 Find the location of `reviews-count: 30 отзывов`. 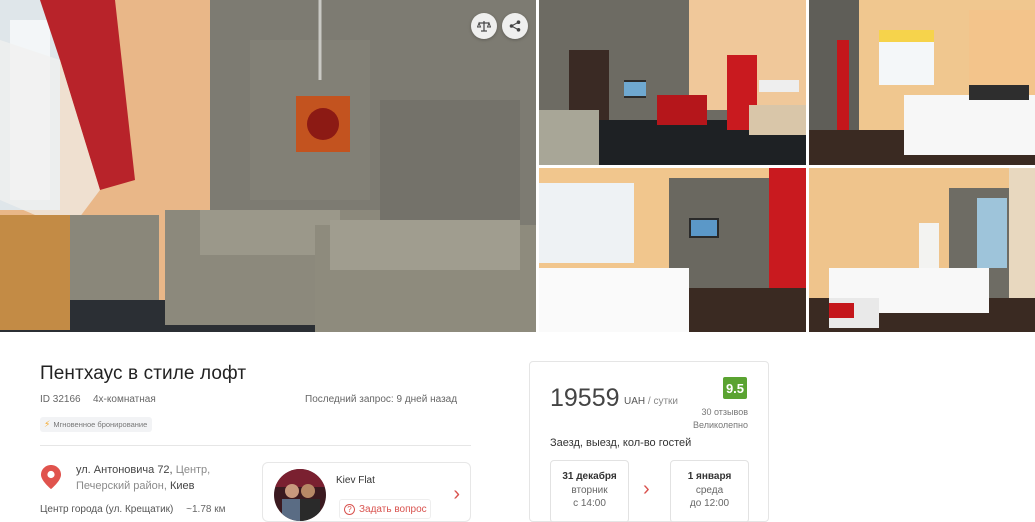

reviews-count: 30 отзывов is located at coordinates (724, 412).